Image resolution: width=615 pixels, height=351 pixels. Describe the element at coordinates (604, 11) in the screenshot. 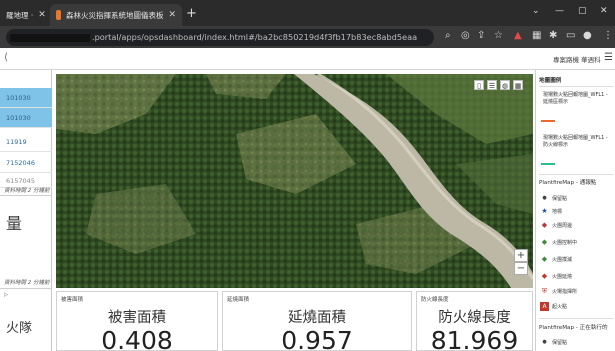

I see `close-window-button: ✕` at that location.